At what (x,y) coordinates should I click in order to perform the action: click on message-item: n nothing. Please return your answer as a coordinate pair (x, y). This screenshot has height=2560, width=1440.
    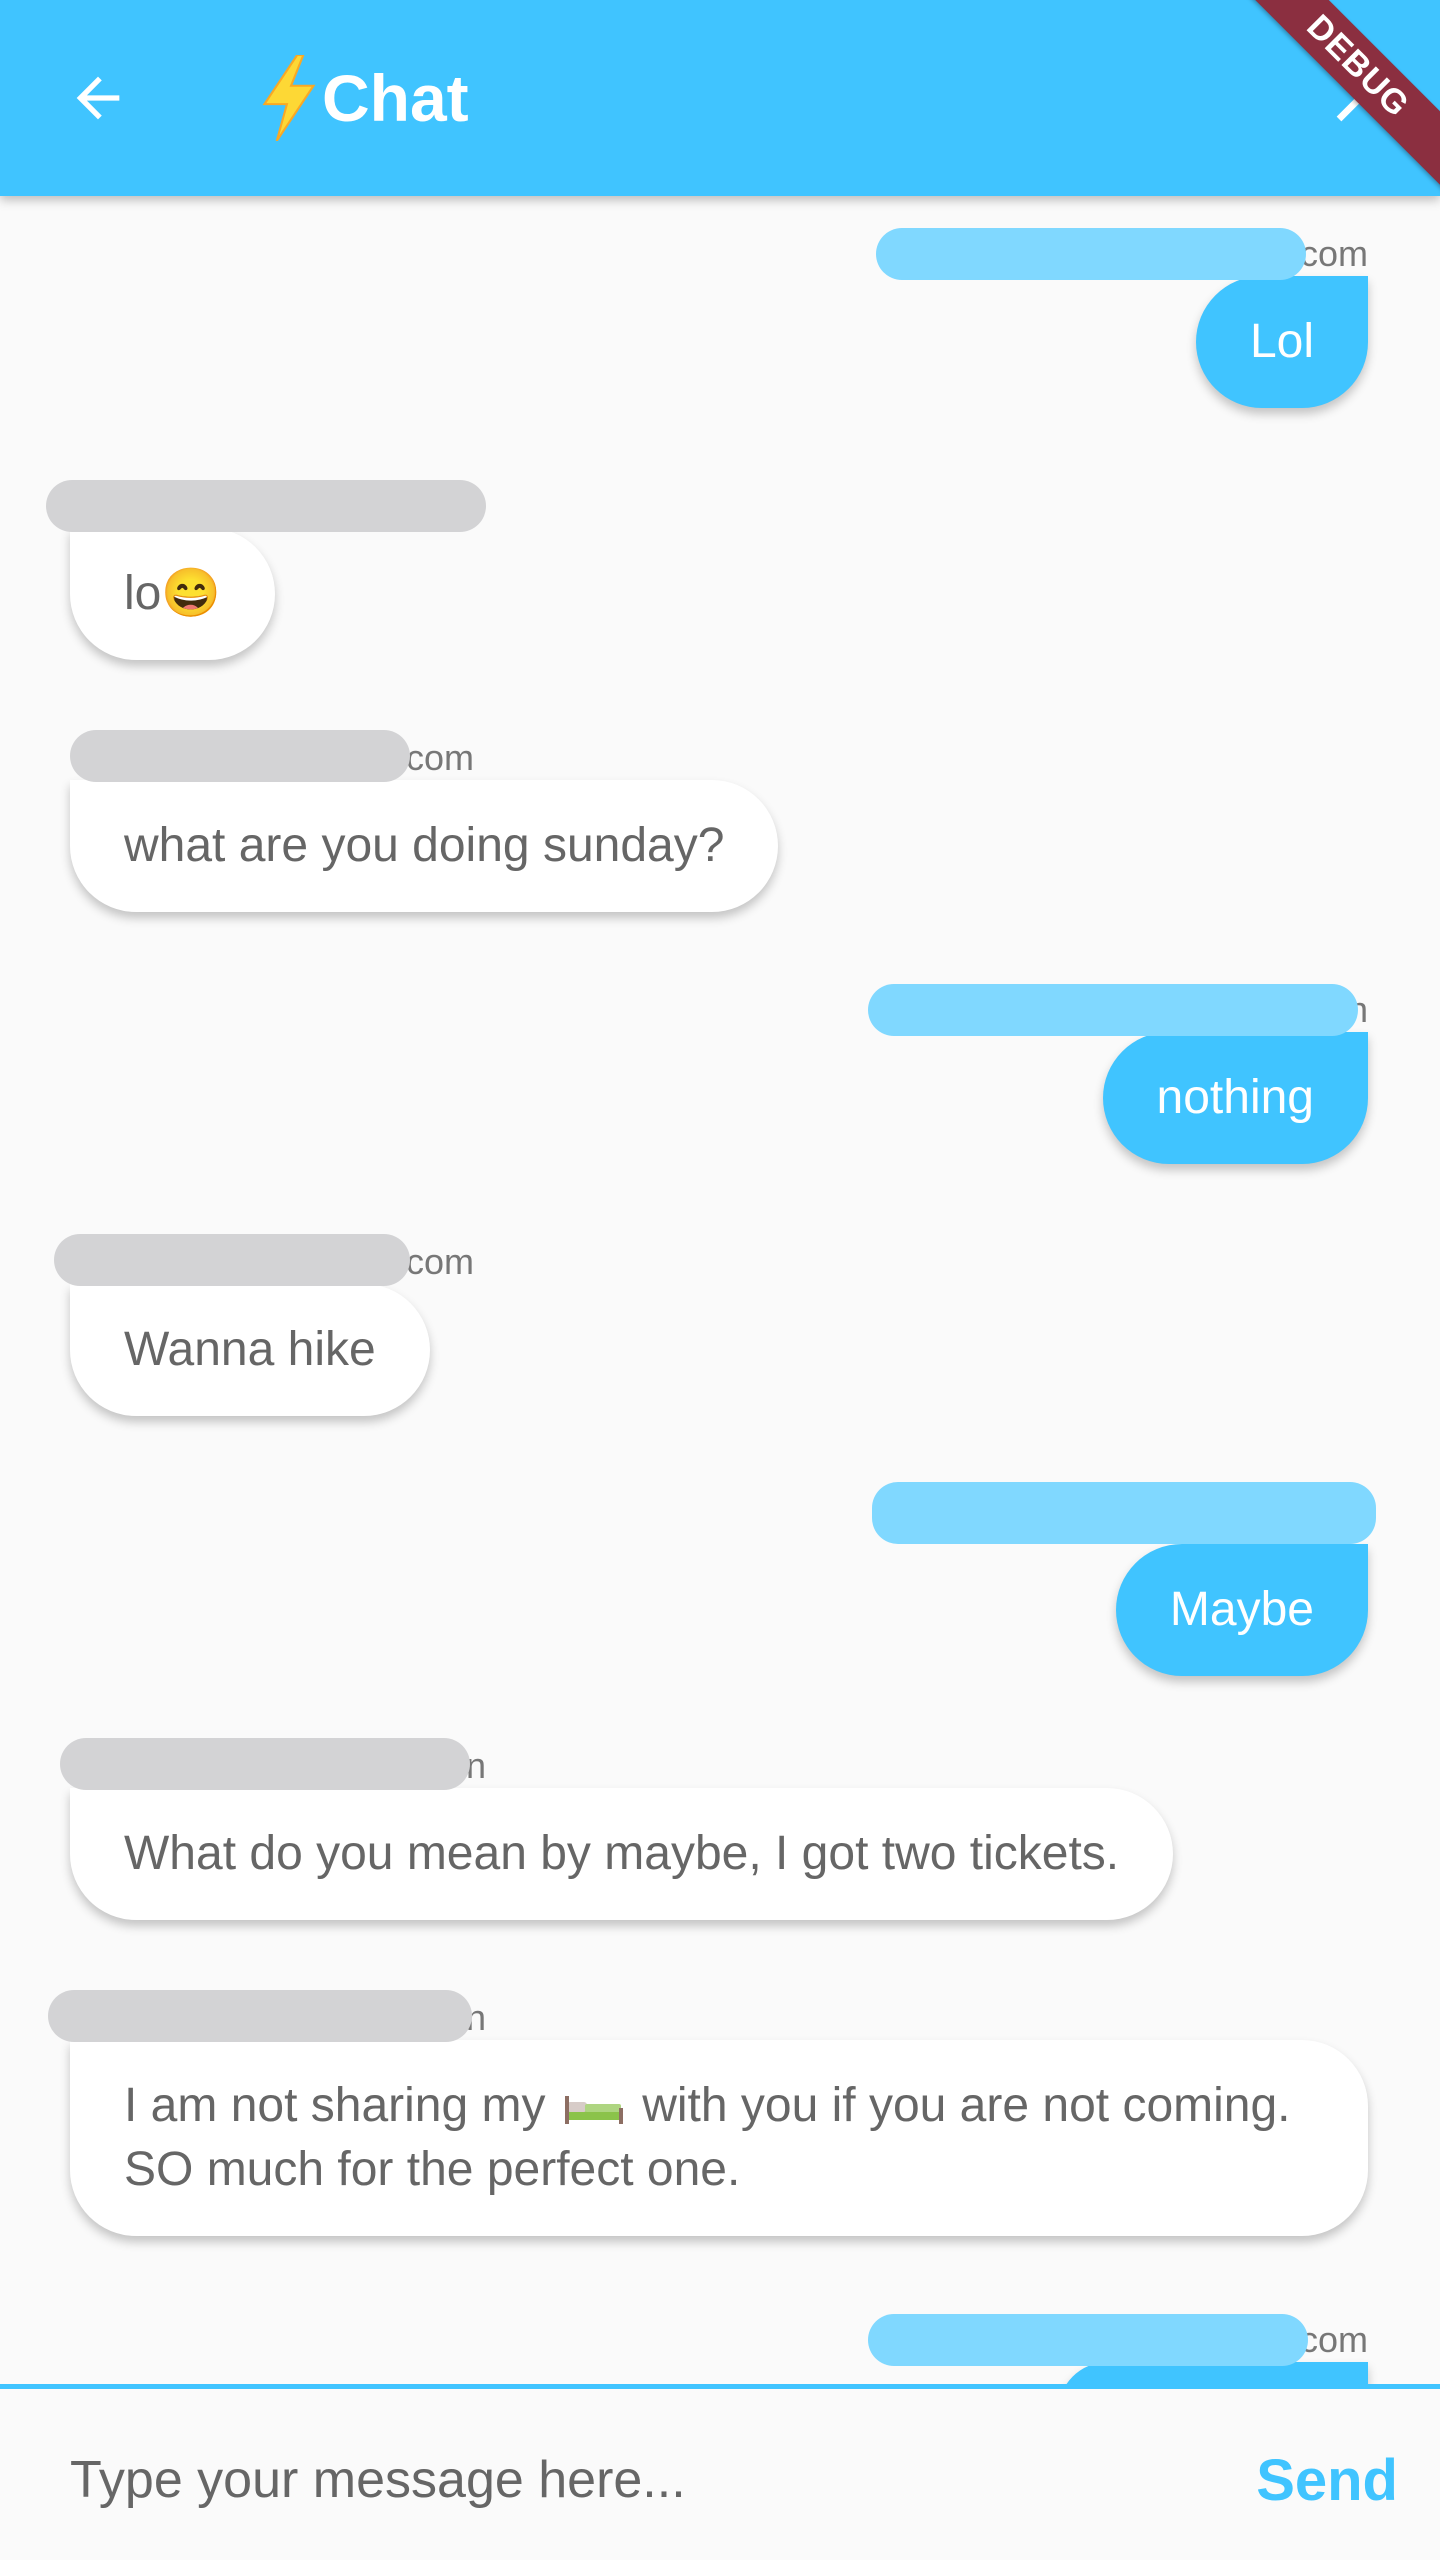
    Looking at the image, I should click on (1118, 1074).